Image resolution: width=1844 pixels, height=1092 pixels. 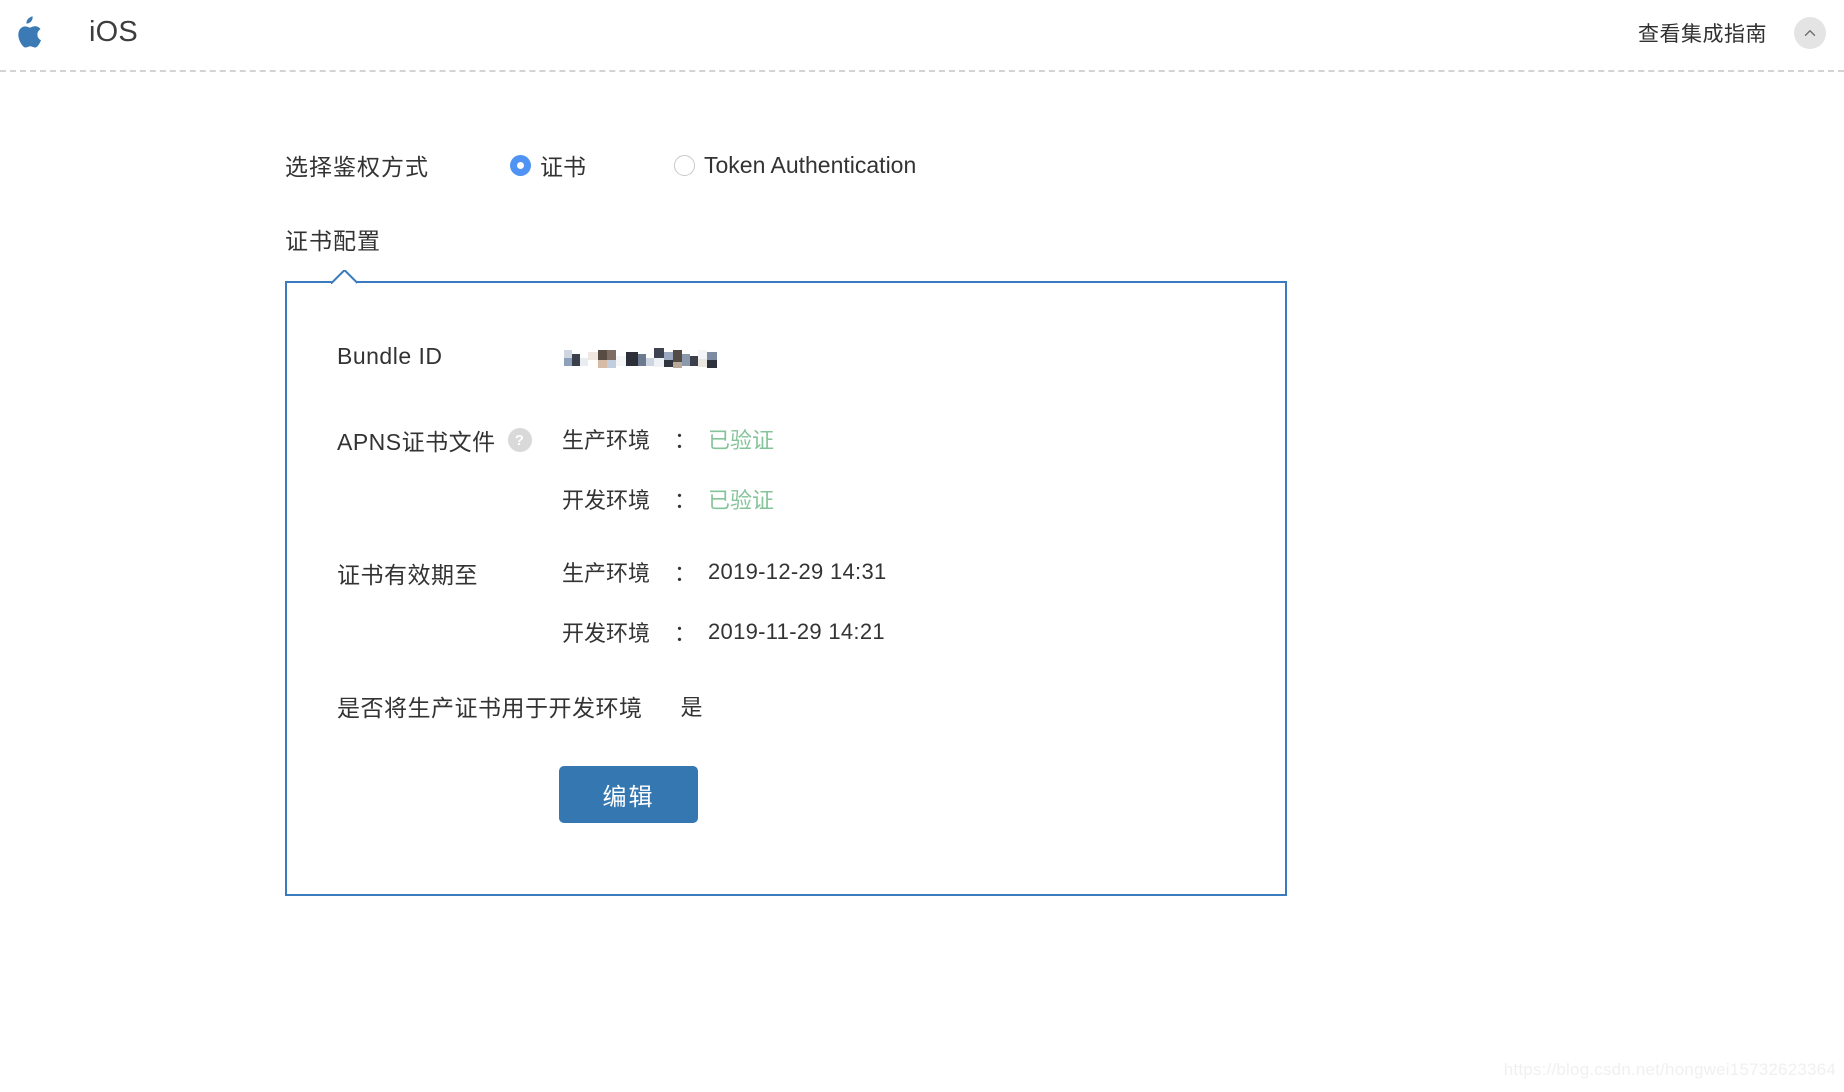 I want to click on validity-production-env-label: 生产环境, so click(x=606, y=573).